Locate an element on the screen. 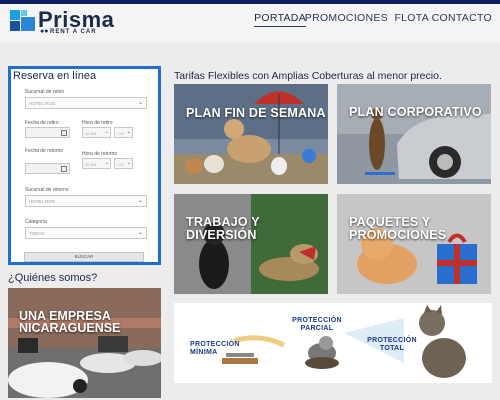  fecha-retorno-input is located at coordinates (47, 168).